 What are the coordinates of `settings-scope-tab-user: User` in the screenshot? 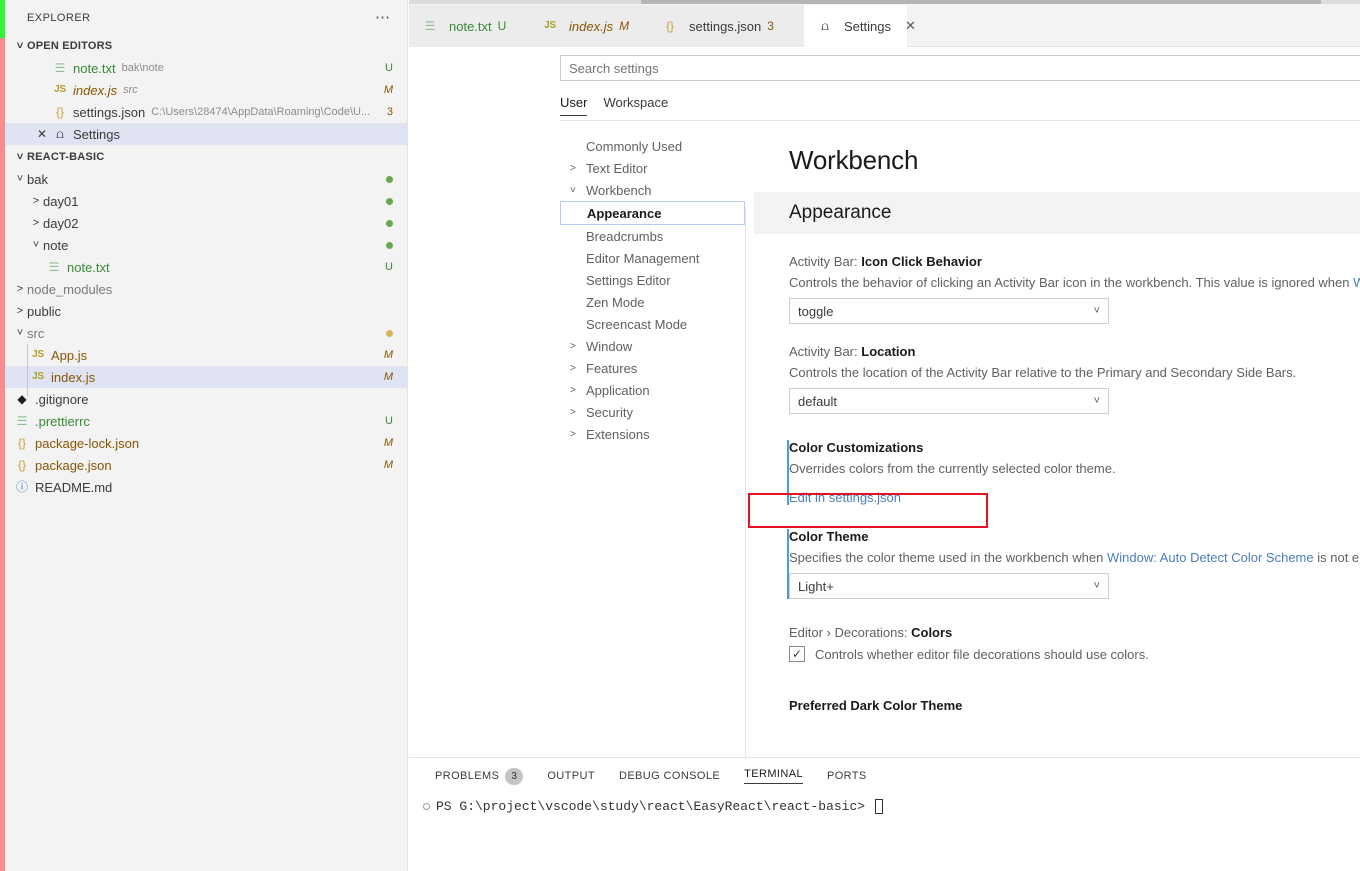 It's located at (574, 105).